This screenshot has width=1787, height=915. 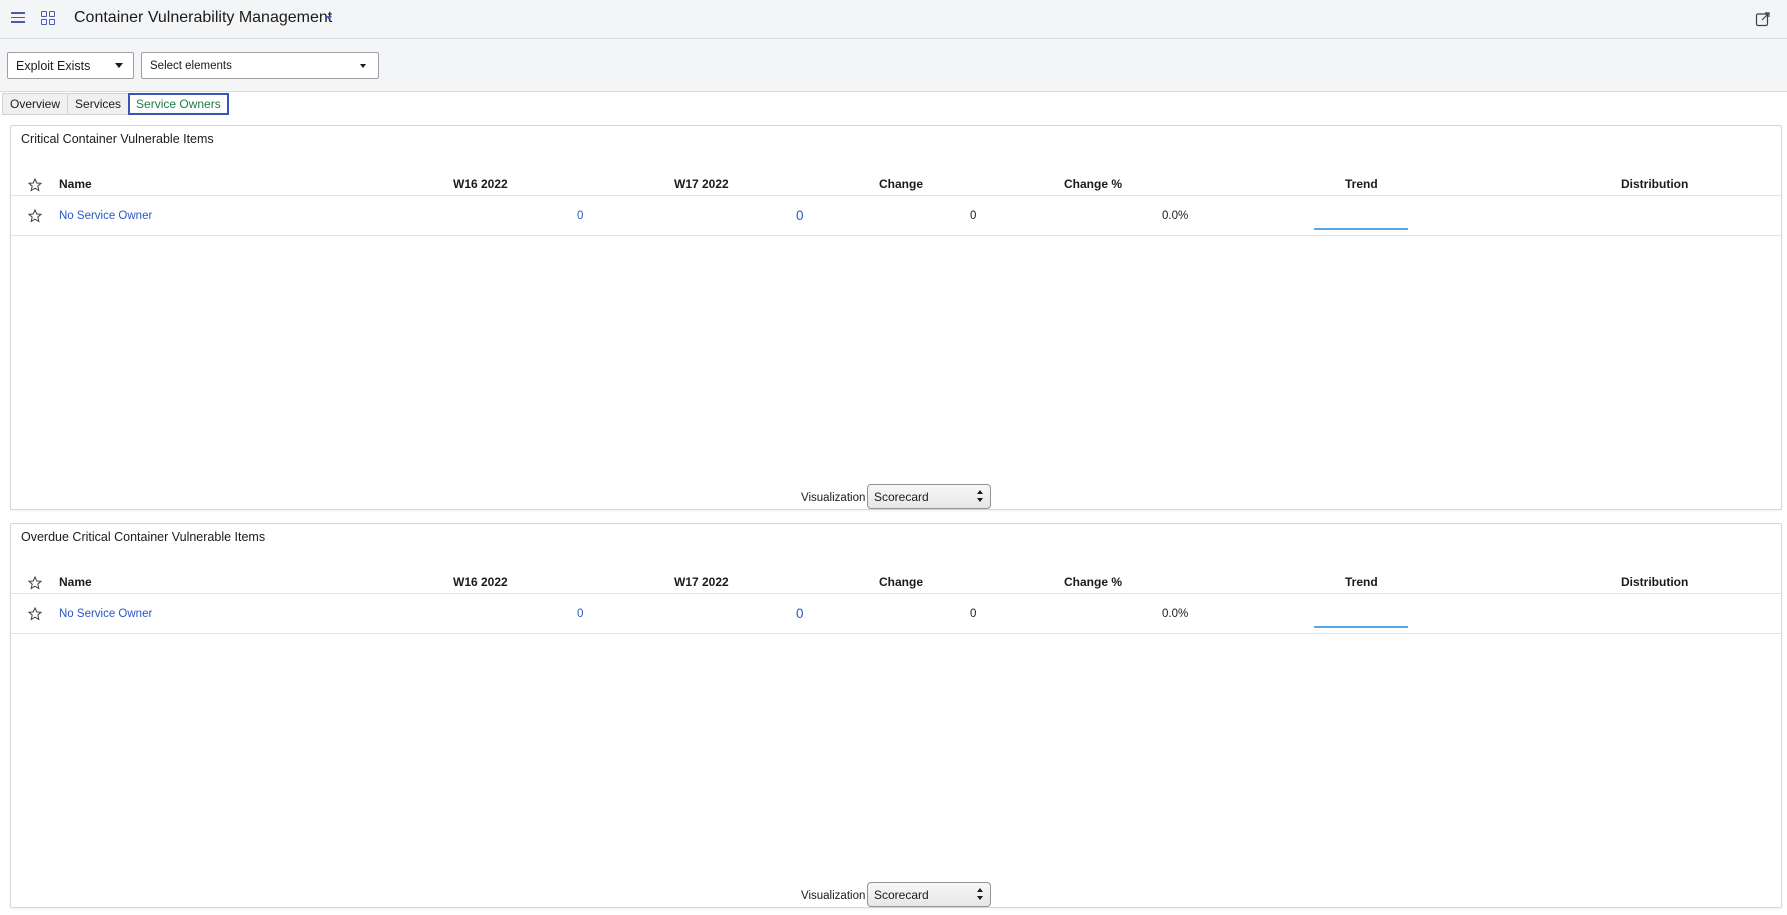 I want to click on tab-overview: Overview, so click(x=35, y=104).